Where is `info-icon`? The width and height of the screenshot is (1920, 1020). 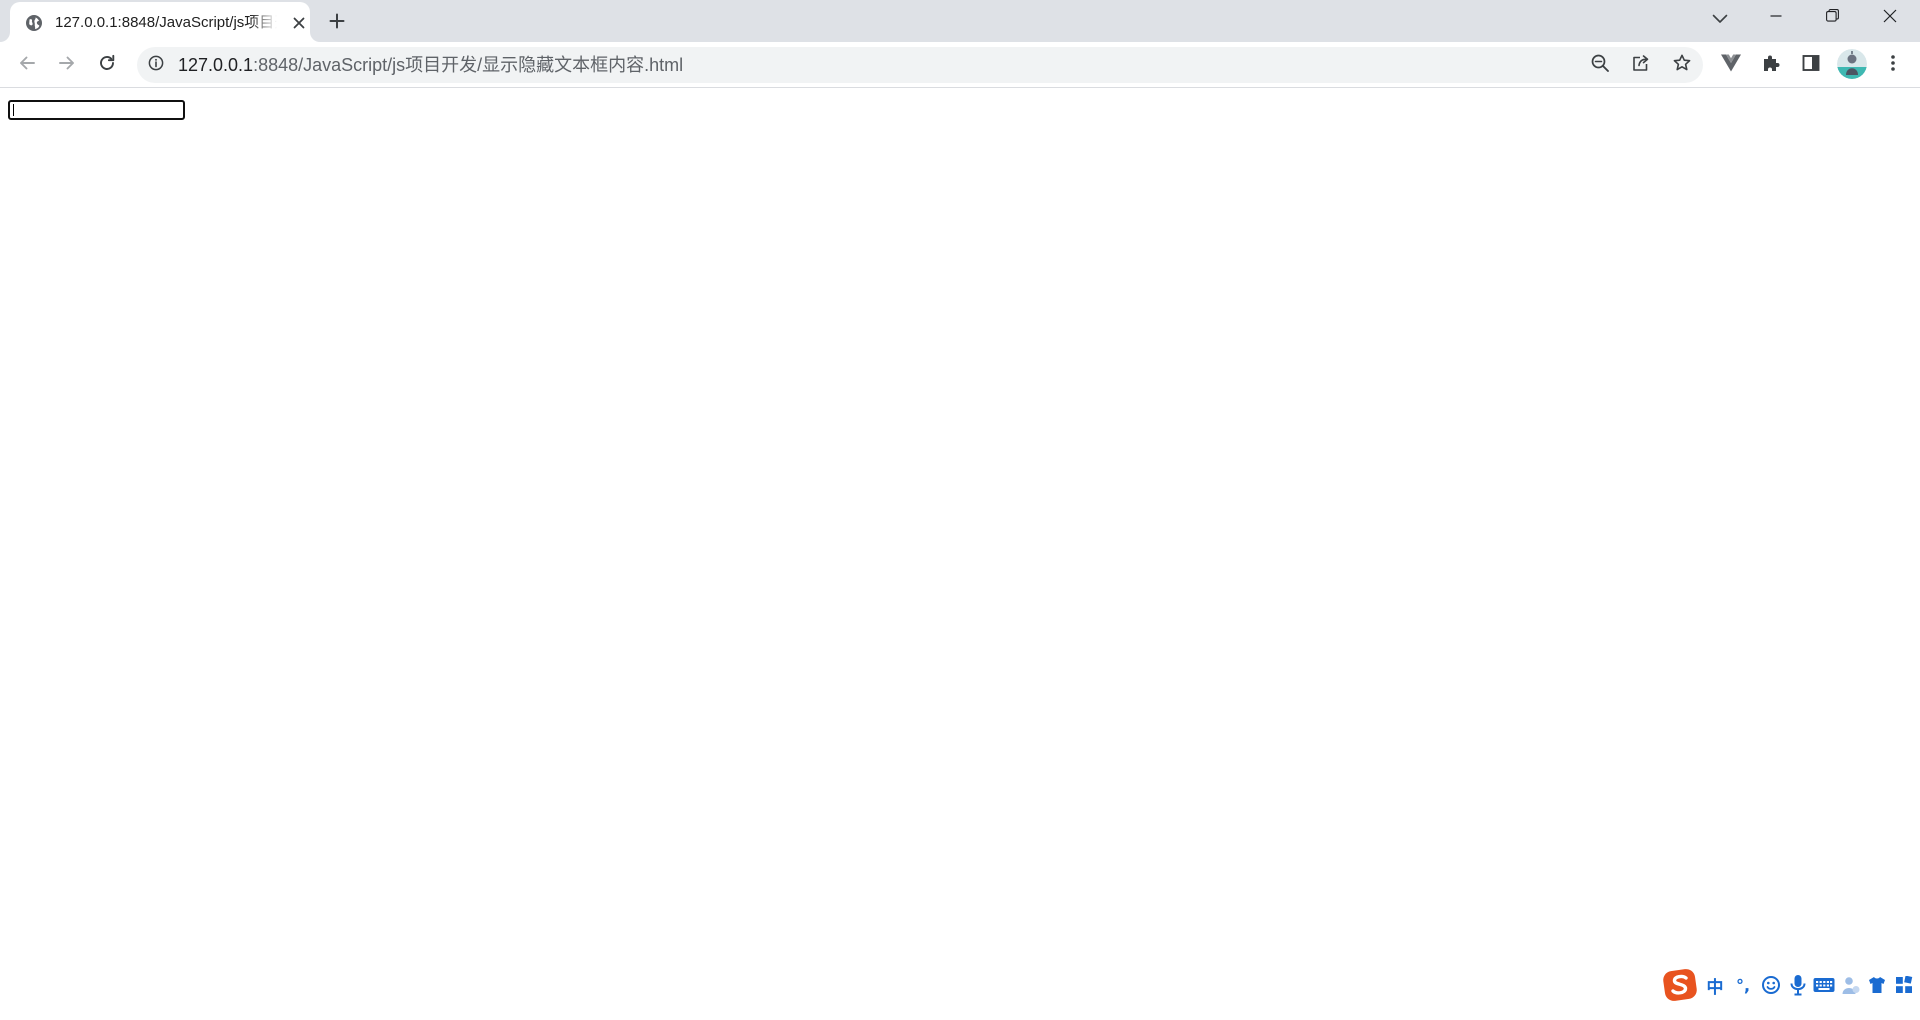 info-icon is located at coordinates (156, 65).